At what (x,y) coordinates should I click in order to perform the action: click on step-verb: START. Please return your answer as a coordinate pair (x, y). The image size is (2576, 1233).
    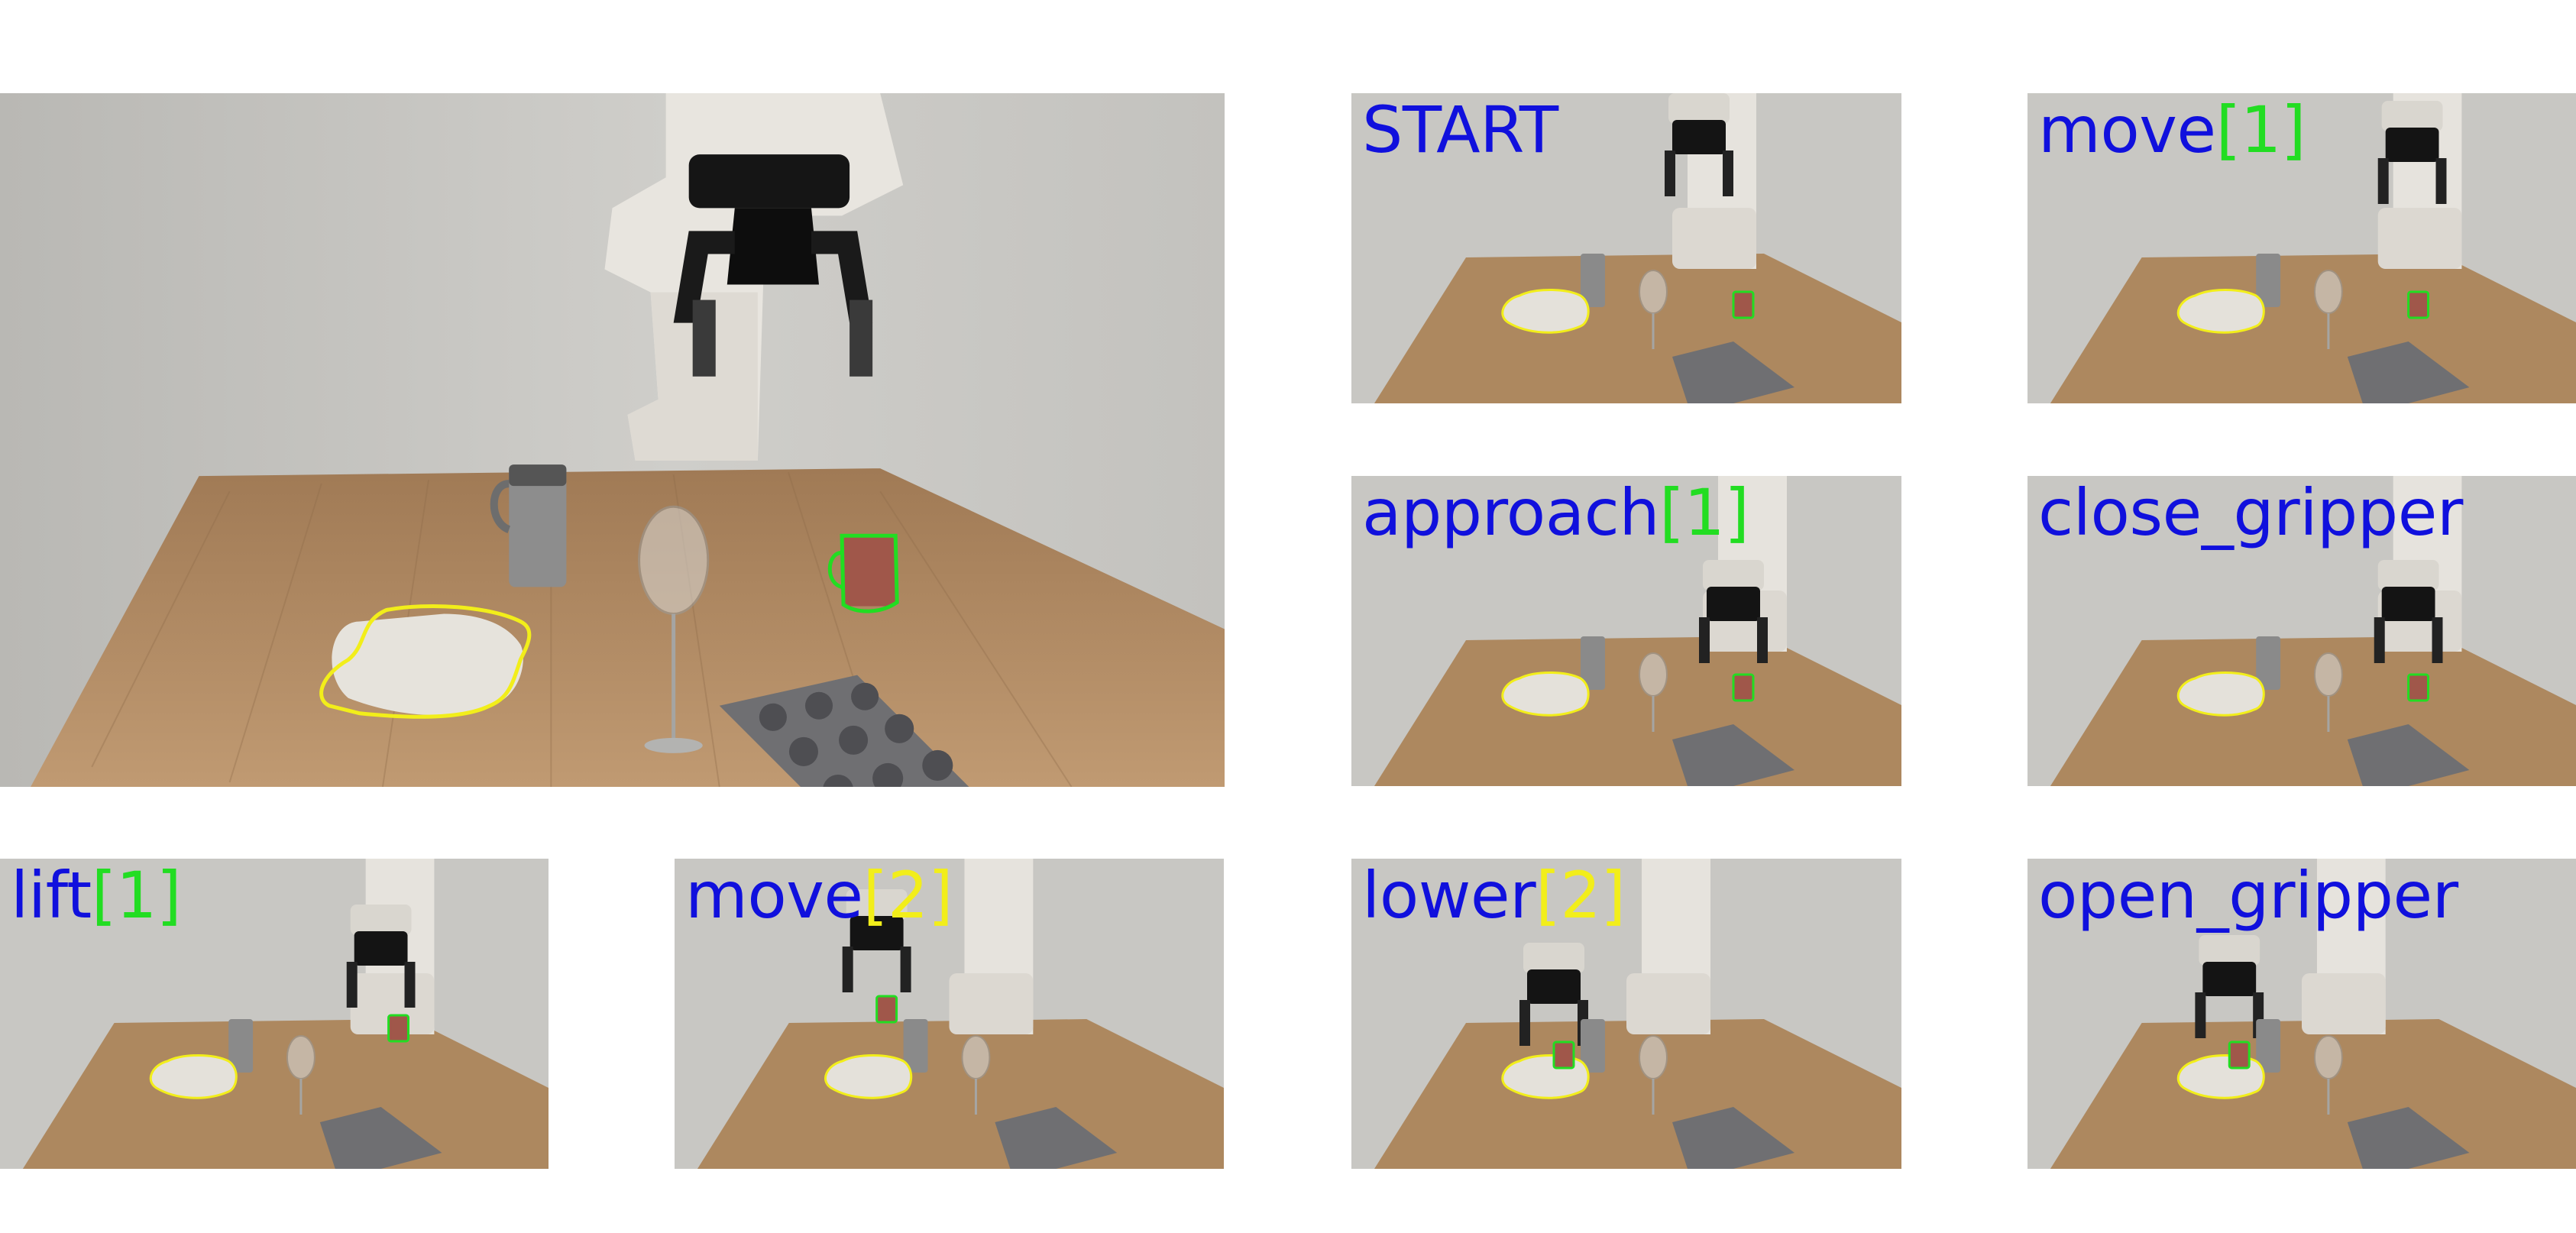
    Looking at the image, I should click on (1460, 130).